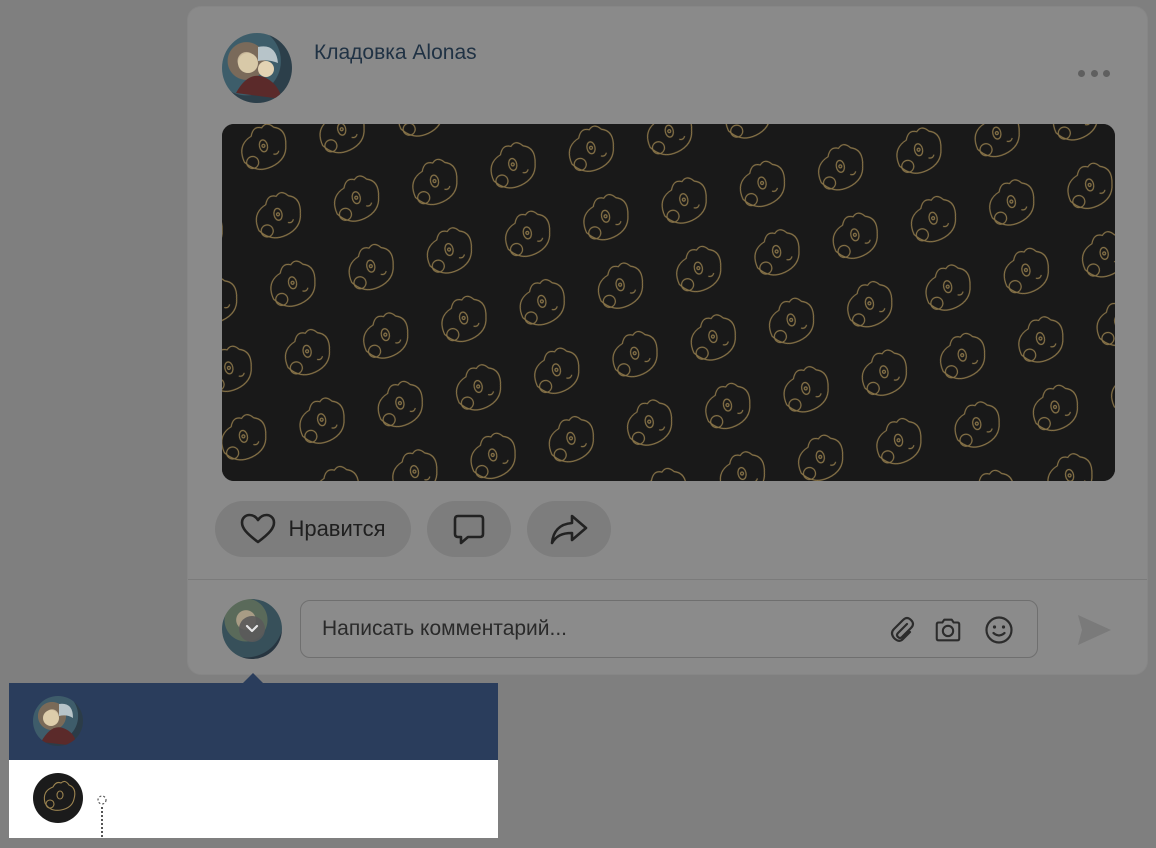 The image size is (1156, 848). What do you see at coordinates (337, 528) in the screenshot?
I see `like-label: Нравится` at bounding box center [337, 528].